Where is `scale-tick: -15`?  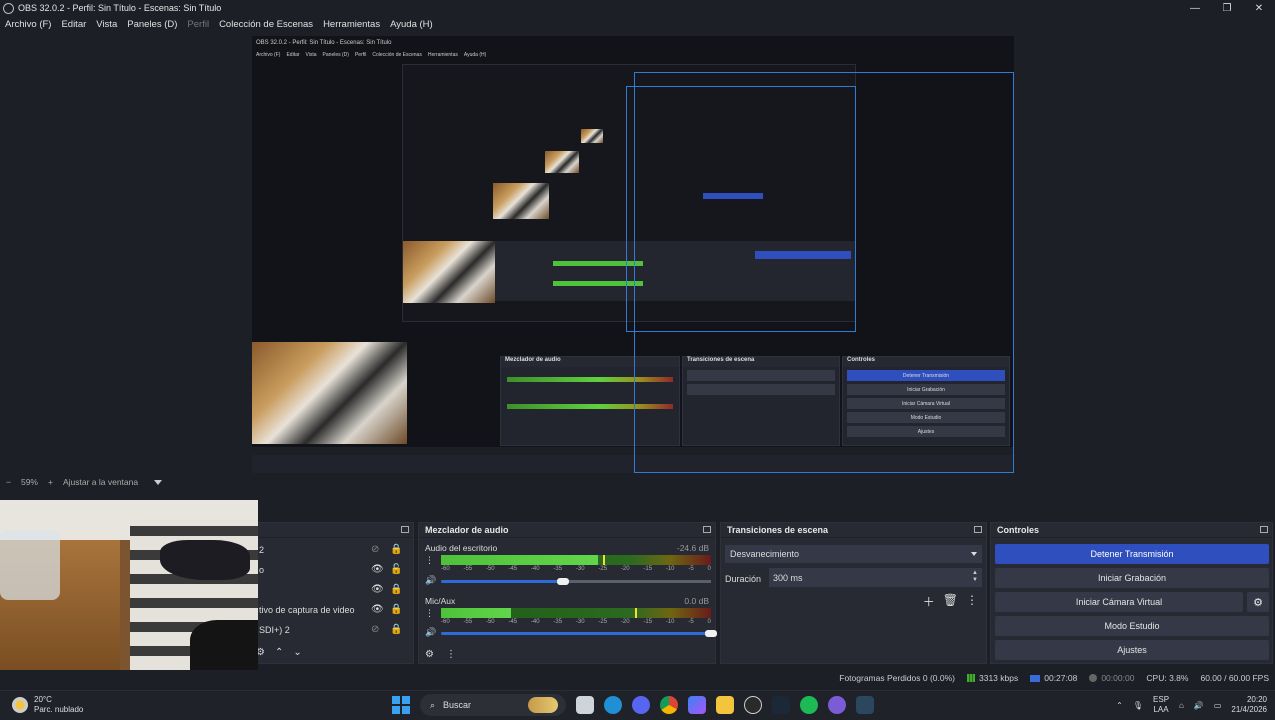 scale-tick: -15 is located at coordinates (648, 569).